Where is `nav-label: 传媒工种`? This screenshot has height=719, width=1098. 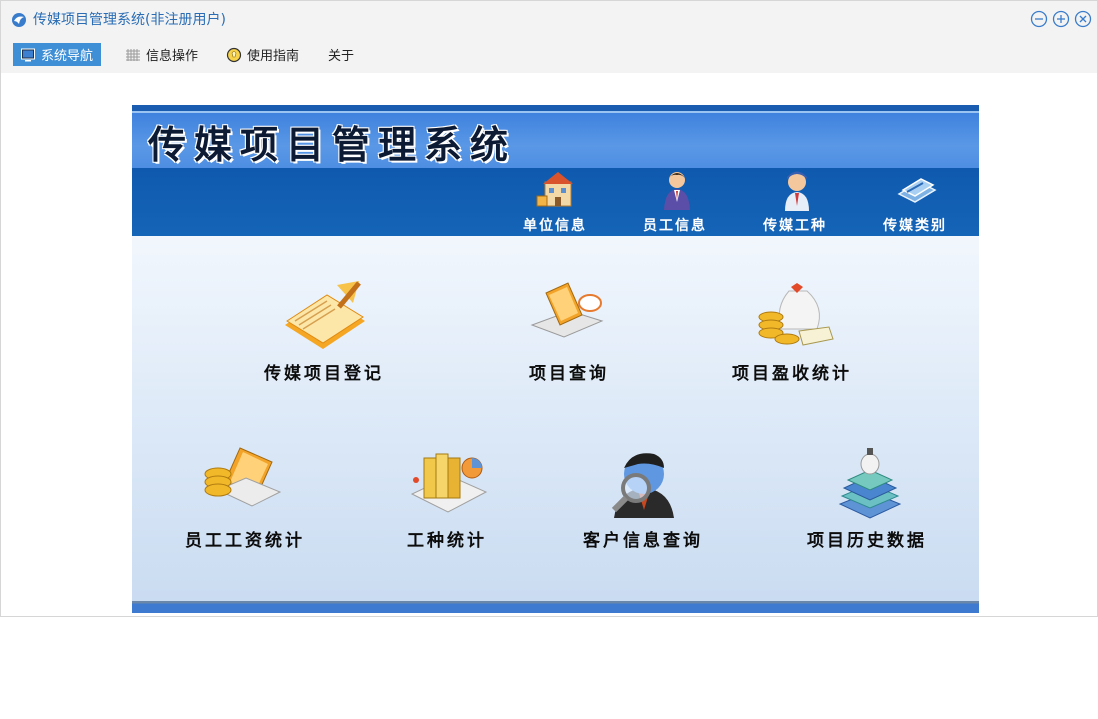 nav-label: 传媒工种 is located at coordinates (795, 226).